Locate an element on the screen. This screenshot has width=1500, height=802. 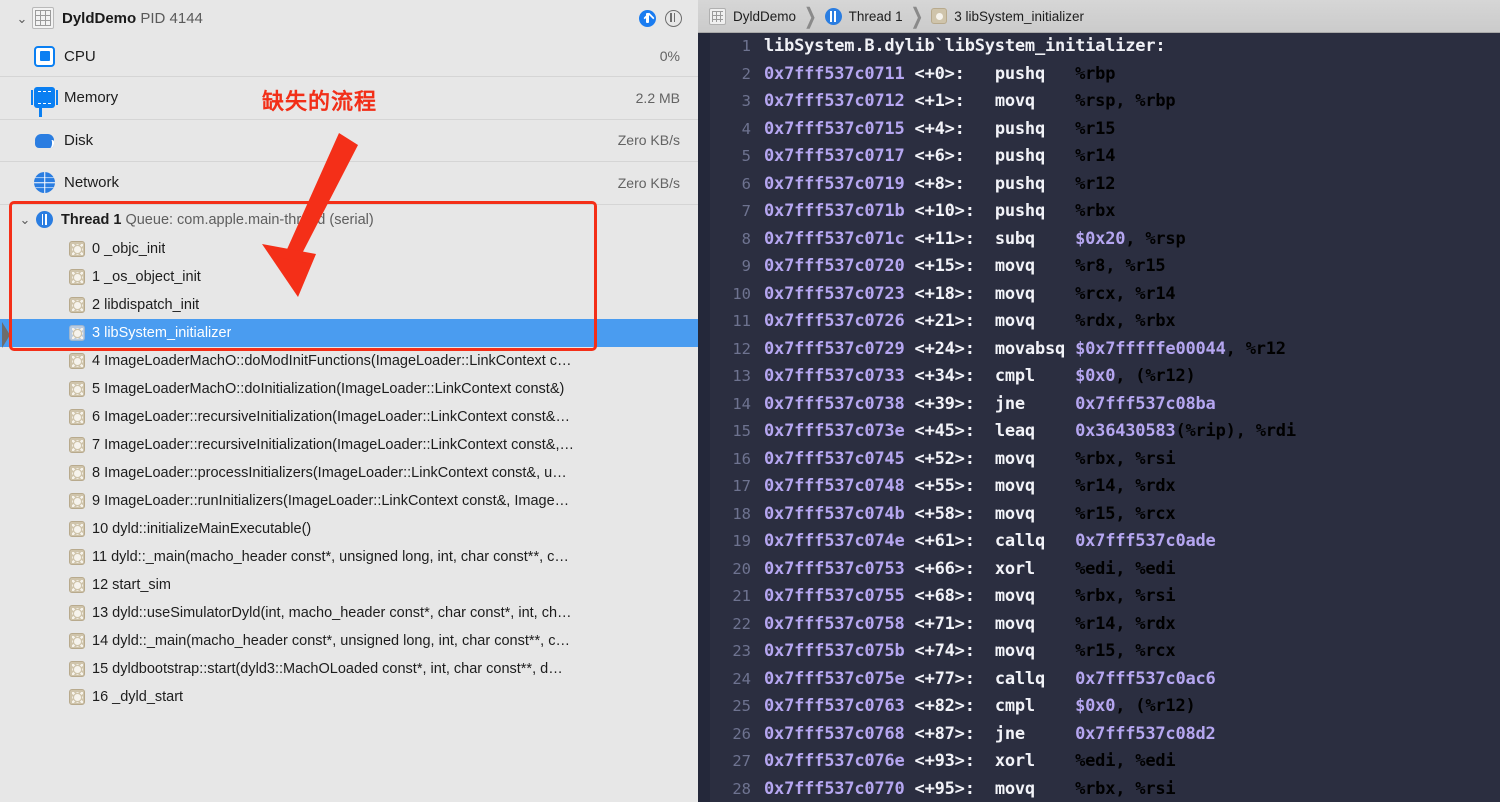
stack-frame-row: 2 libdispatch_init is located at coordinates (349, 305).